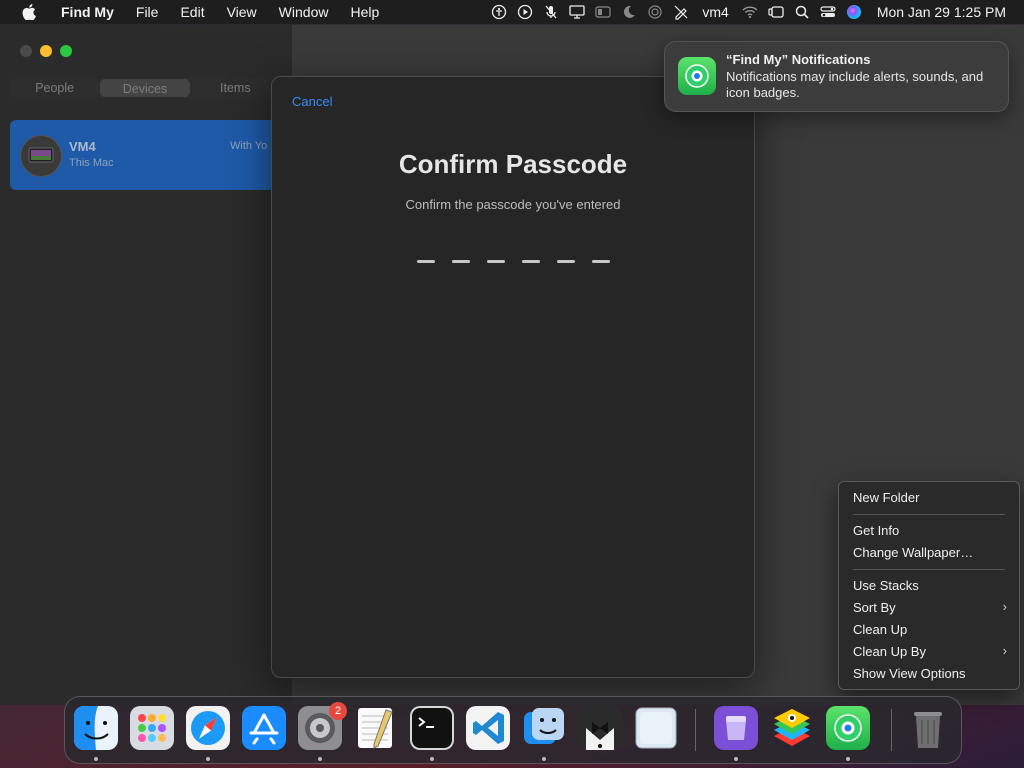  I want to click on menu-clock: Mon Jan 29 1:25 PM, so click(945, 12).